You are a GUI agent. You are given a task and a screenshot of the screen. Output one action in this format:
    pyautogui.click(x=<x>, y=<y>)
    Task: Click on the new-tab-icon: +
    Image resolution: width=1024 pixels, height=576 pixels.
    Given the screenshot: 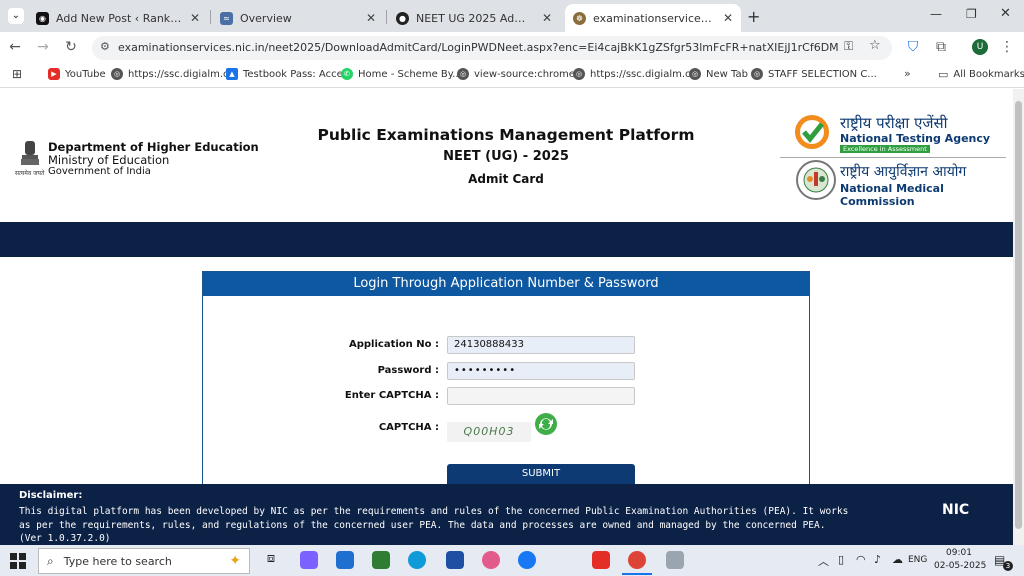 What is the action you would take?
    pyautogui.click(x=753, y=16)
    